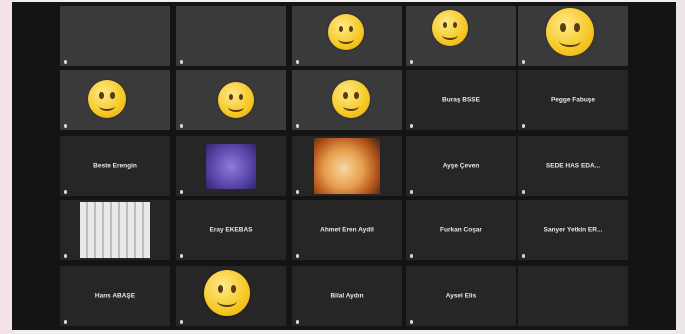 This screenshot has height=334, width=685. I want to click on participant-tile: Beste Erengin, so click(115, 166).